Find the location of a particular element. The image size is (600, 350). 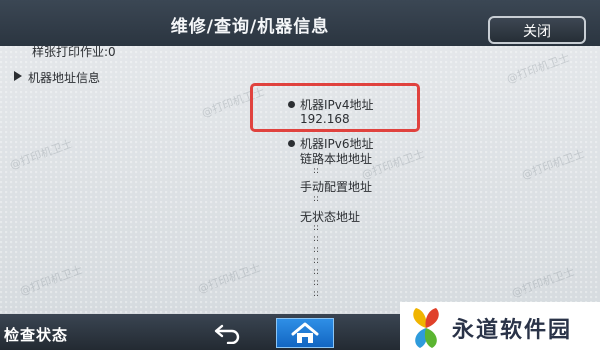

ipv6-link-local-label: 链路本地地址 is located at coordinates (336, 159).